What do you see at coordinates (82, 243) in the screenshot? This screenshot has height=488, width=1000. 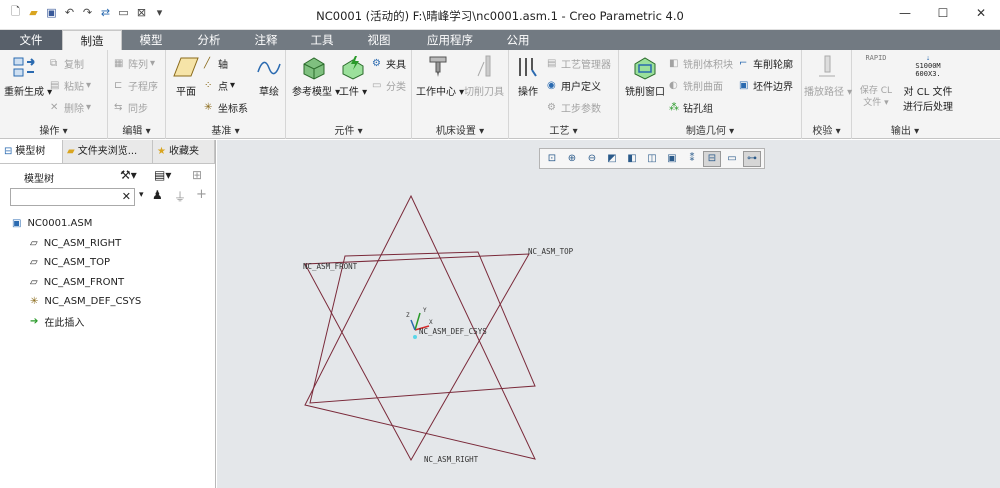 I see `tree-item-label: NC_ASM_RIGHT` at bounding box center [82, 243].